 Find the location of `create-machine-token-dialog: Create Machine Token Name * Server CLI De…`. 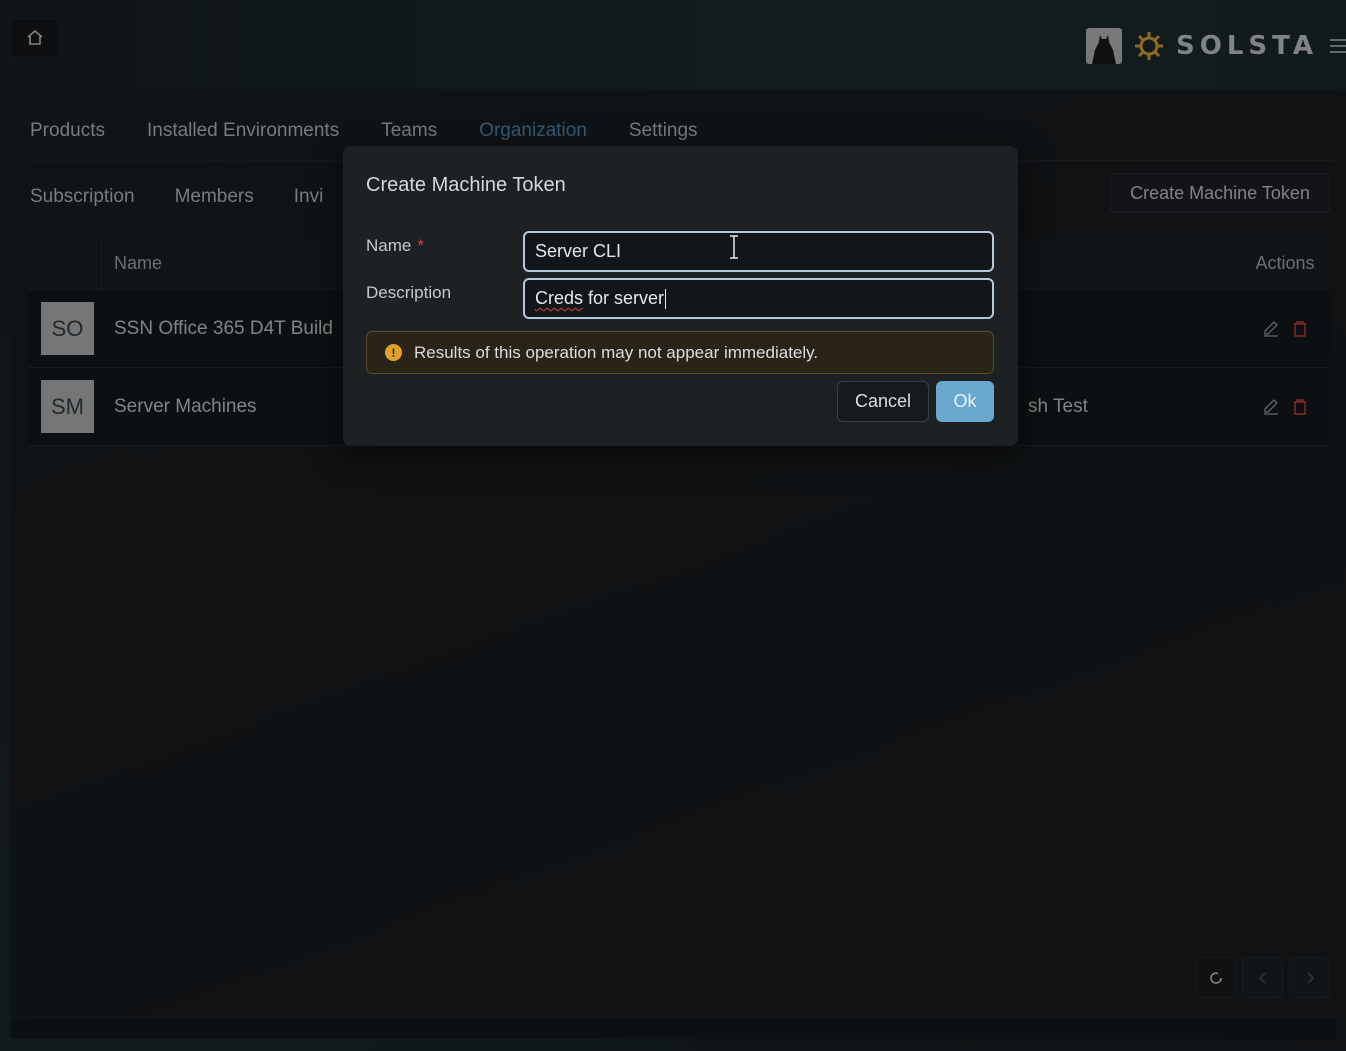

create-machine-token-dialog: Create Machine Token Name * Server CLI De… is located at coordinates (680, 296).